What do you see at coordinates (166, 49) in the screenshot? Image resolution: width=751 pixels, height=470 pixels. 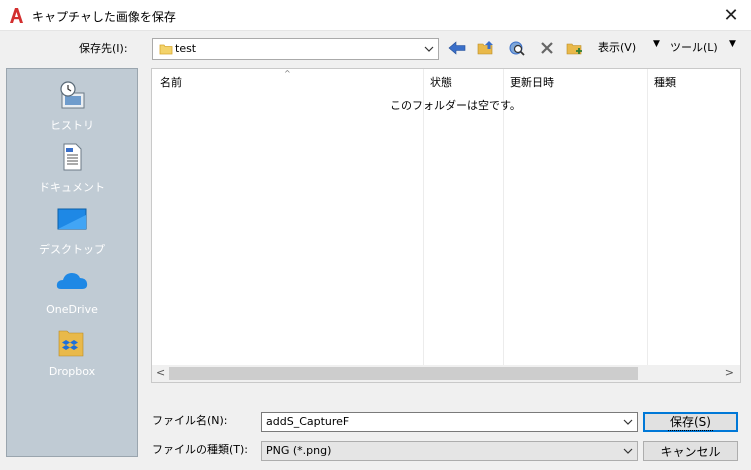 I see `folder-icon` at bounding box center [166, 49].